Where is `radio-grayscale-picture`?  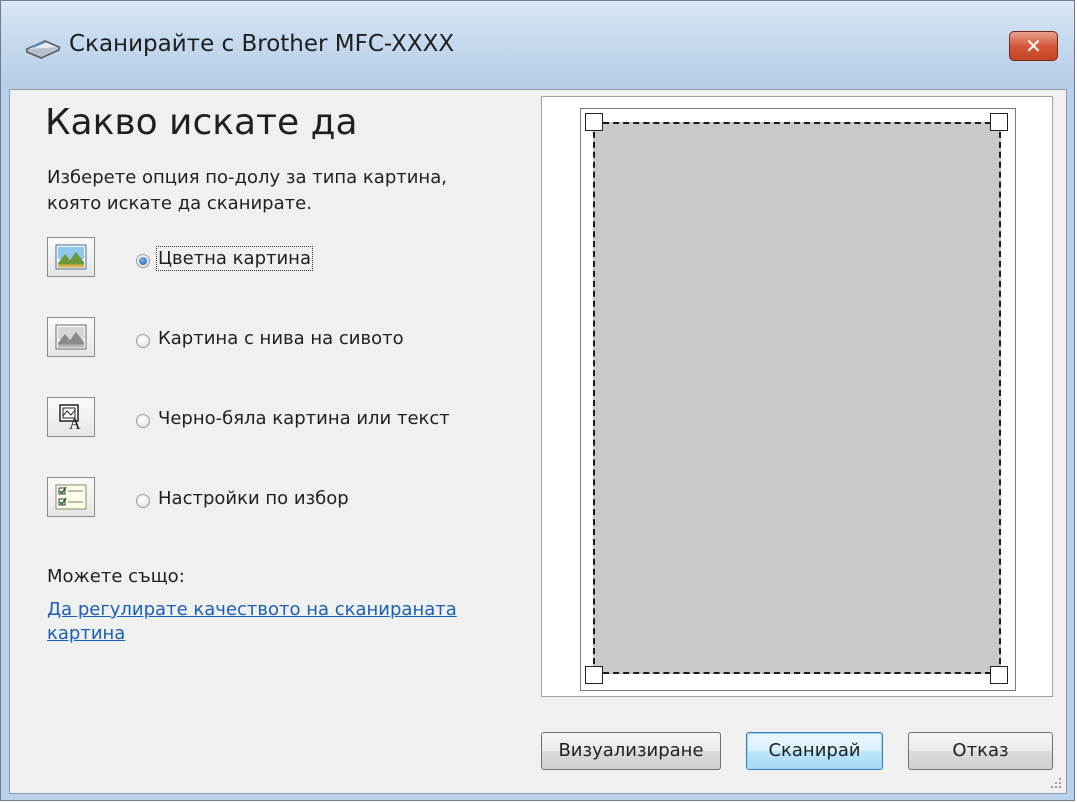
radio-grayscale-picture is located at coordinates (143, 341).